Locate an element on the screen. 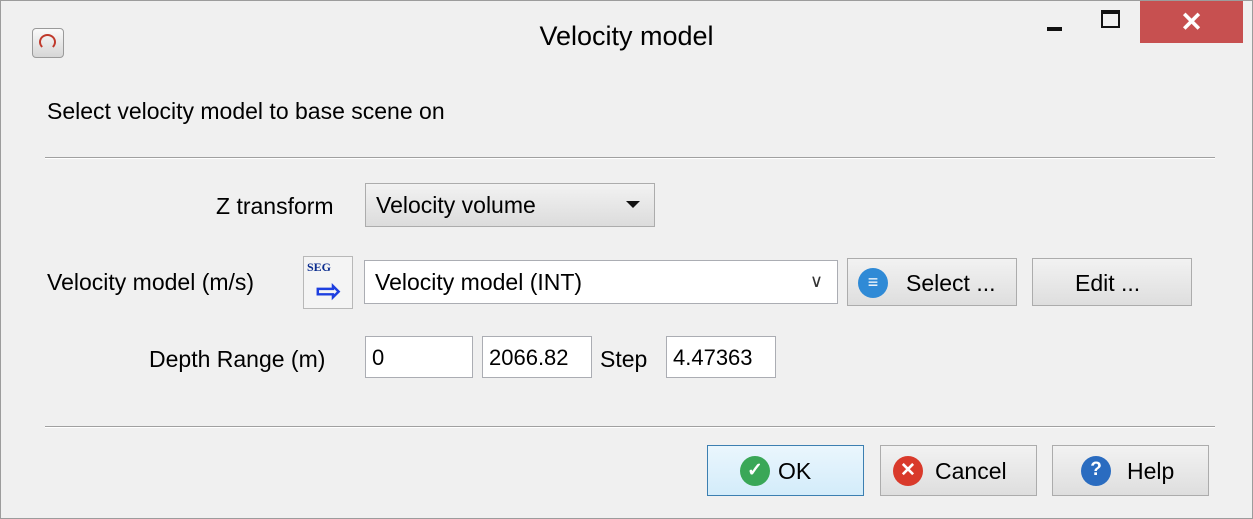 The height and width of the screenshot is (519, 1253). z-transform-select: Velocity volume is located at coordinates (510, 205).